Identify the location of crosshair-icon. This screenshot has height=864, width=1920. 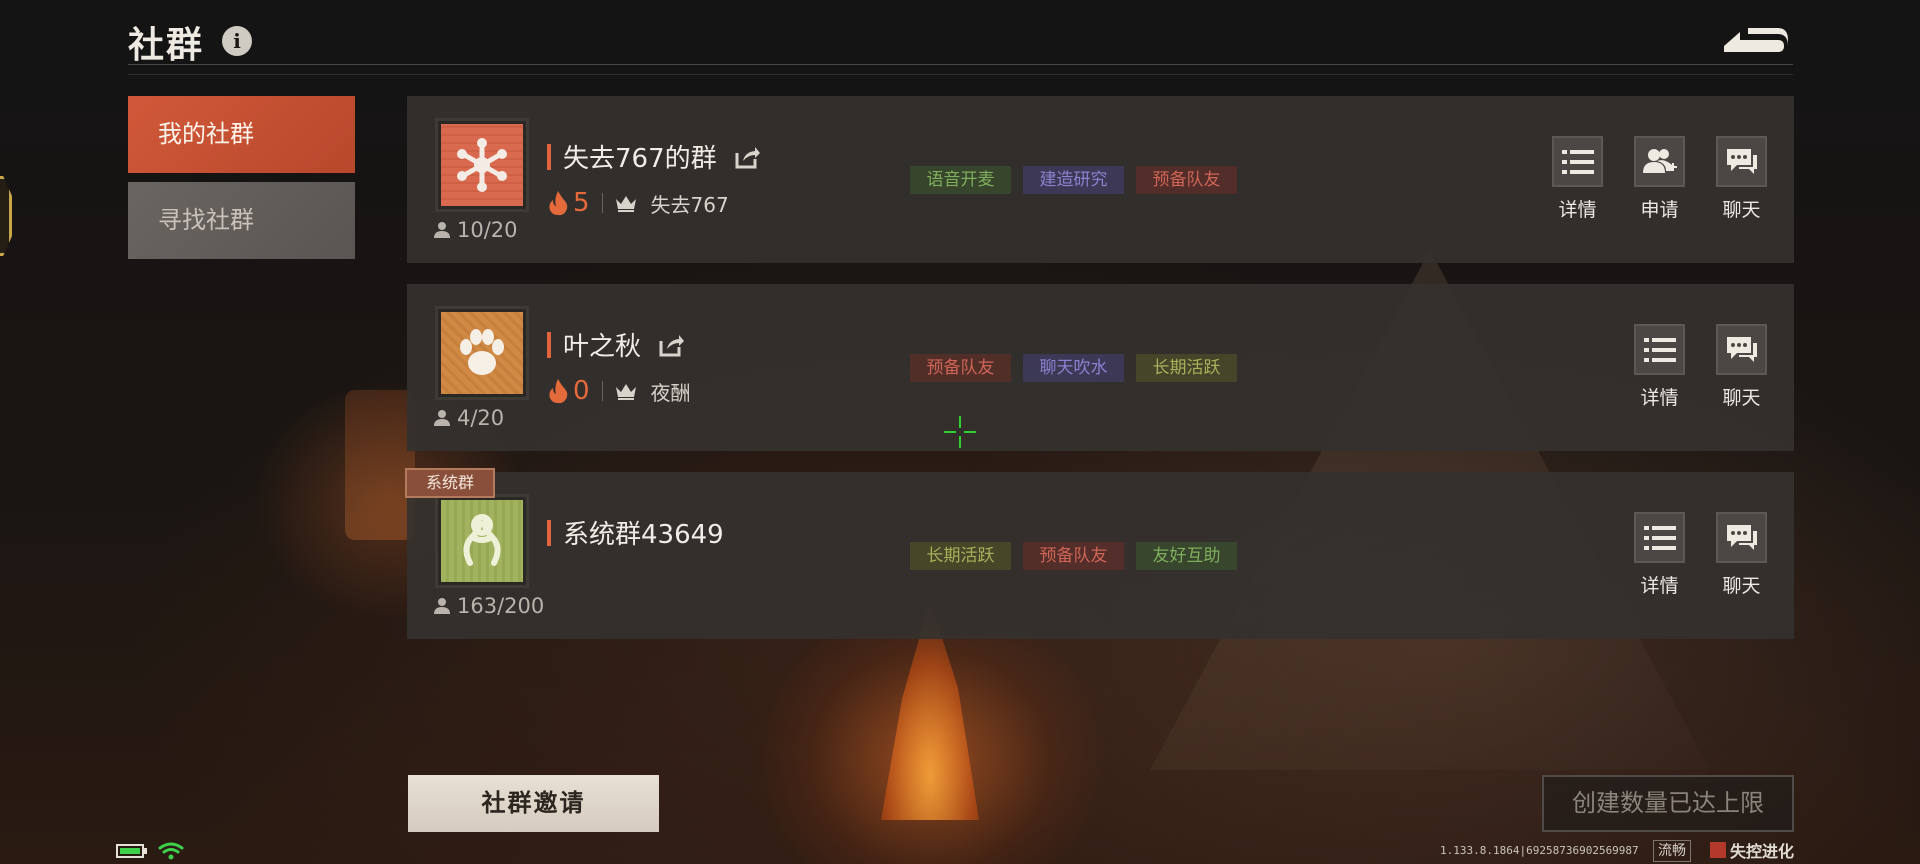
(960, 432).